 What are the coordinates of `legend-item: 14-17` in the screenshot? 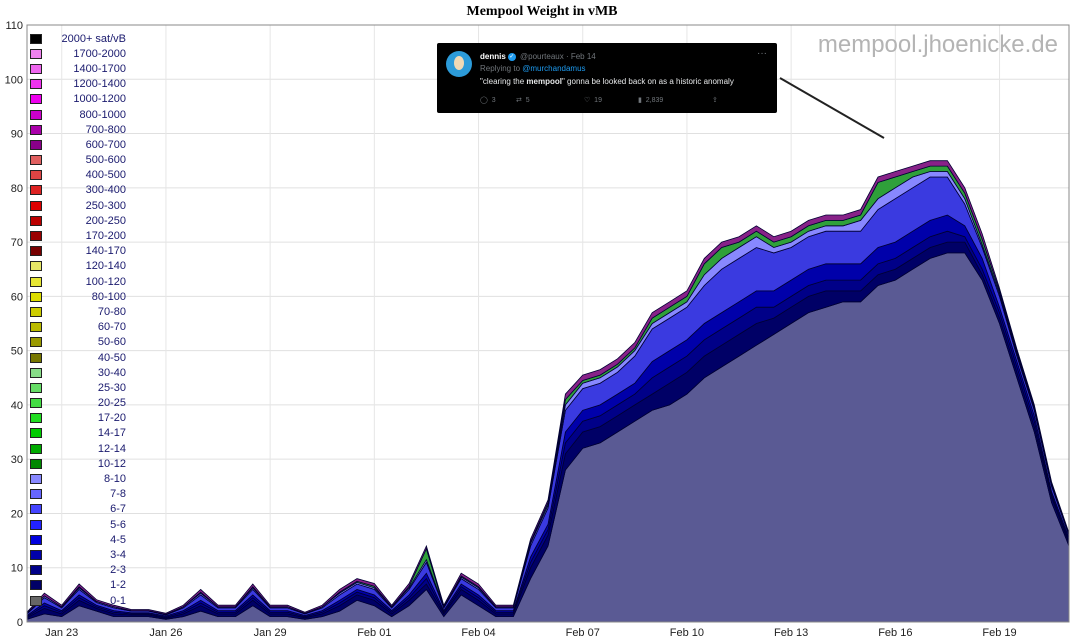 It's located at (78, 433).